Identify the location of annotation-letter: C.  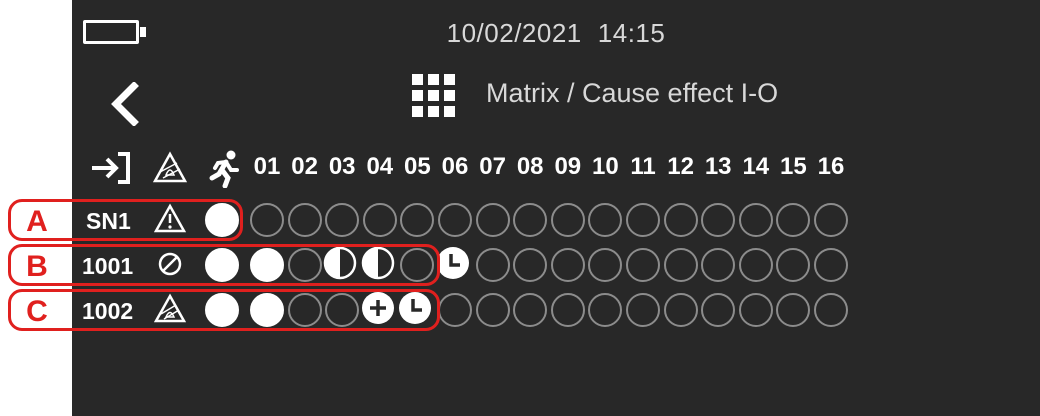
(37, 311).